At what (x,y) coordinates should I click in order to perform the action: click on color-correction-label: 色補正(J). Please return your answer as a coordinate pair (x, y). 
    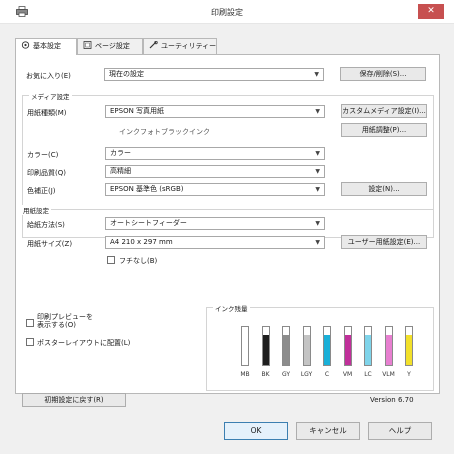
    Looking at the image, I should click on (41, 191).